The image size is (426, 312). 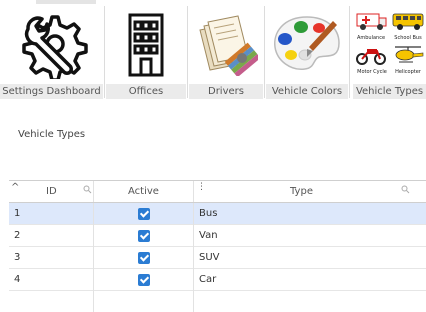 I want to click on gear-wrench-icon, so click(x=51, y=43).